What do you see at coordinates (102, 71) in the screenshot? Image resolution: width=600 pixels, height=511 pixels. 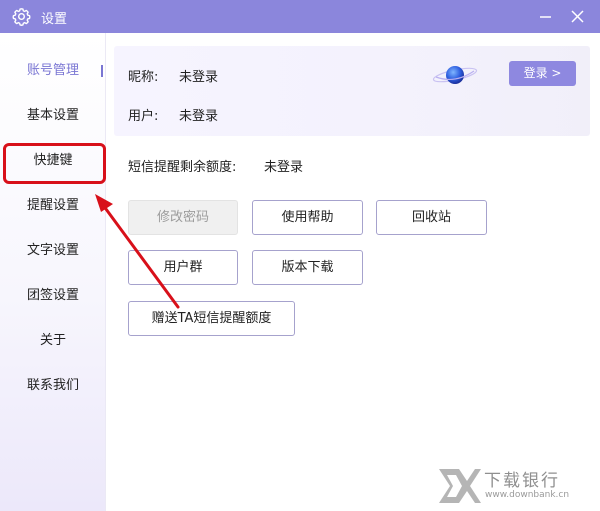 I see `active-indicator` at bounding box center [102, 71].